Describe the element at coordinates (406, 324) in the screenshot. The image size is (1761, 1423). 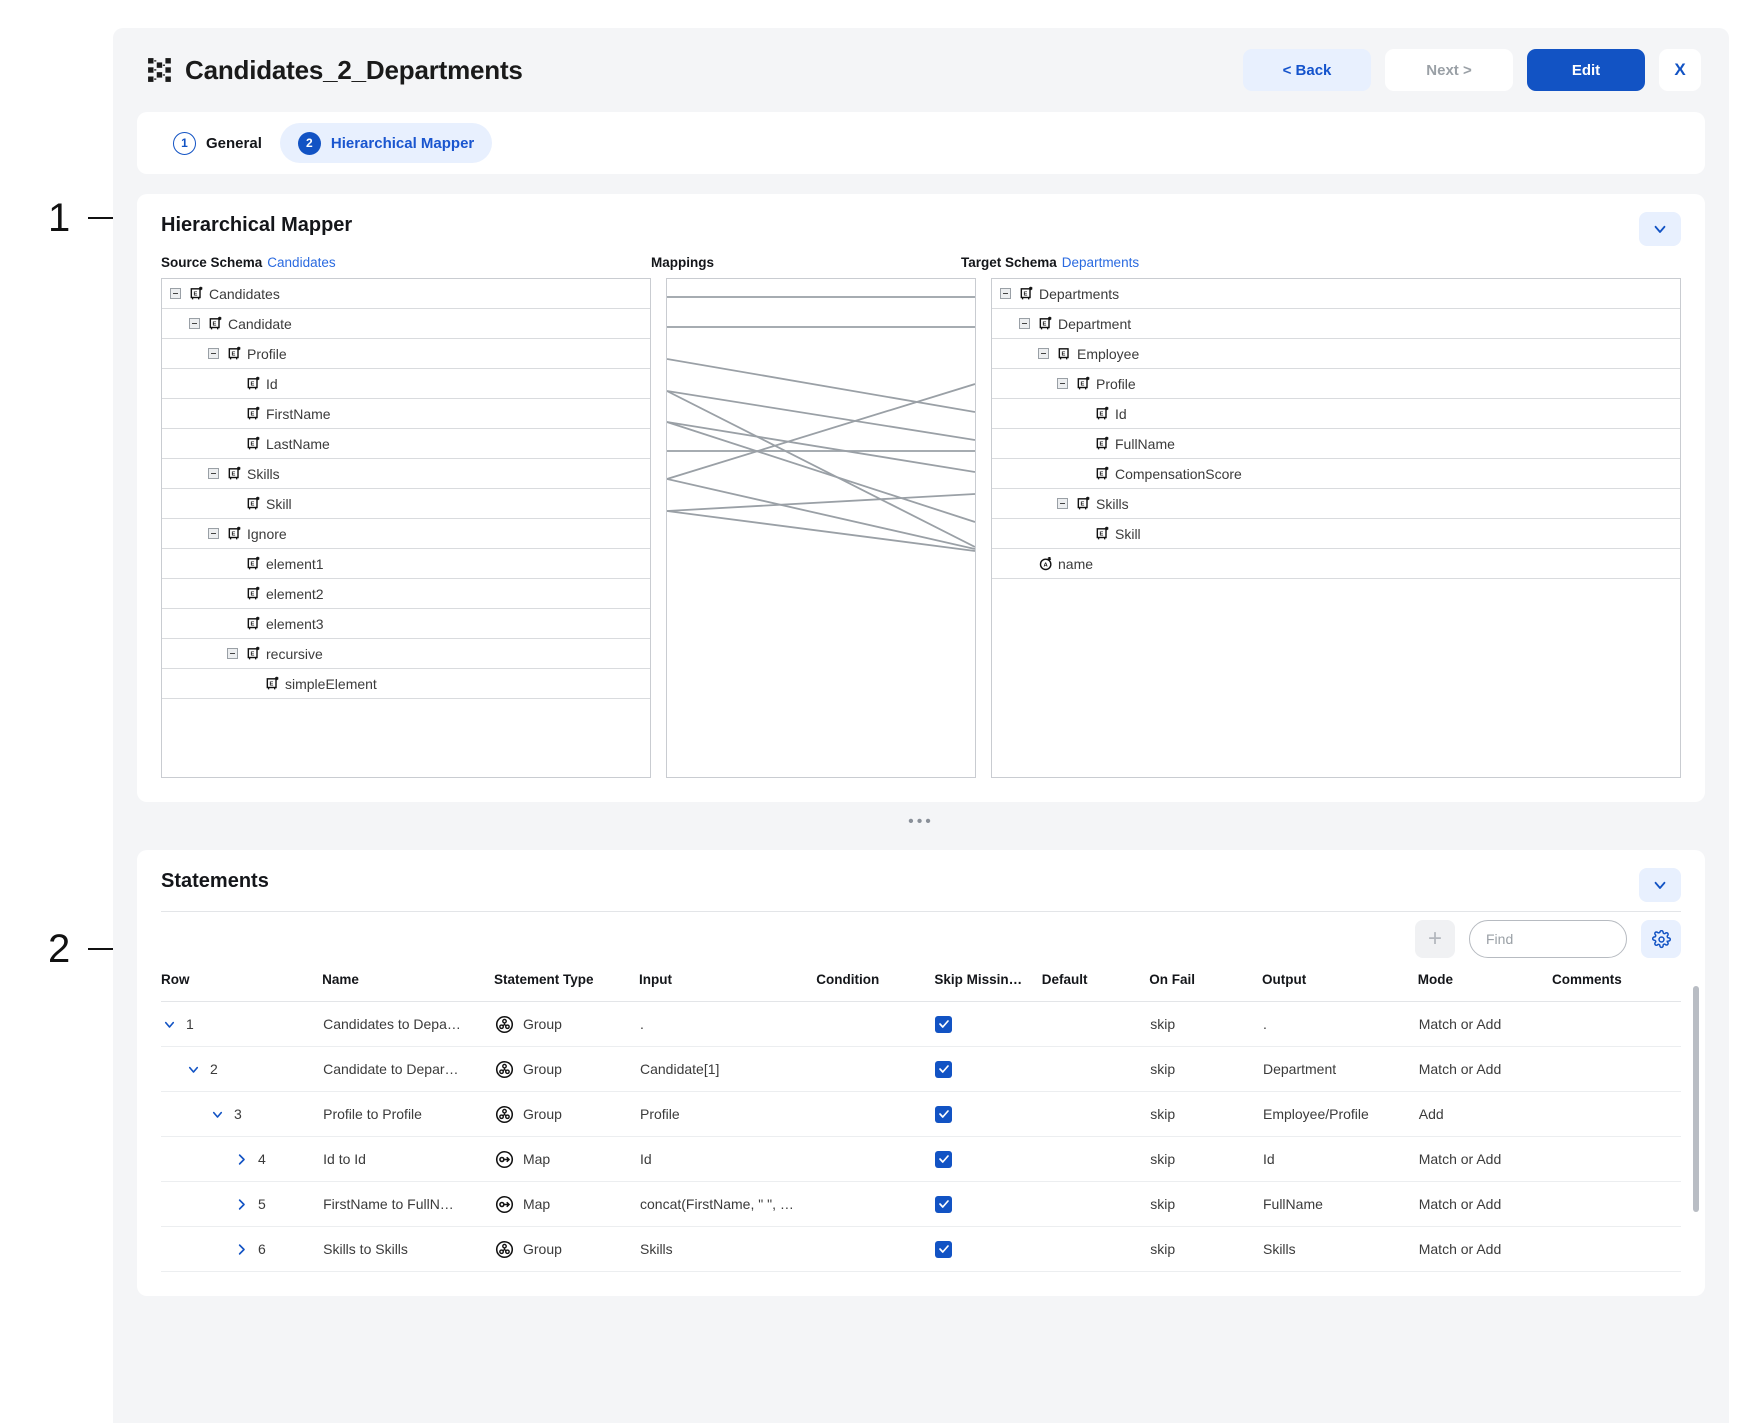
I see `tree-node-candidate: E Candidate` at that location.